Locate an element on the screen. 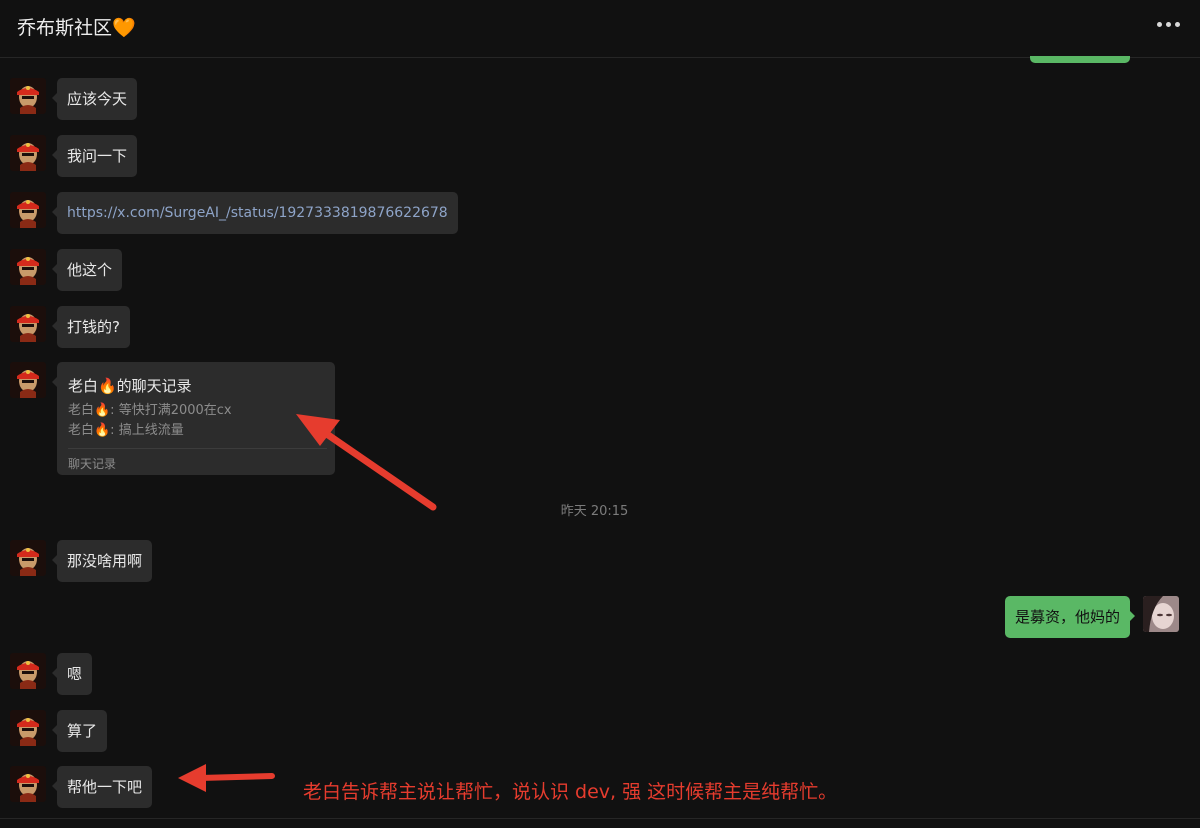  arrow-head-icon is located at coordinates (192, 778).